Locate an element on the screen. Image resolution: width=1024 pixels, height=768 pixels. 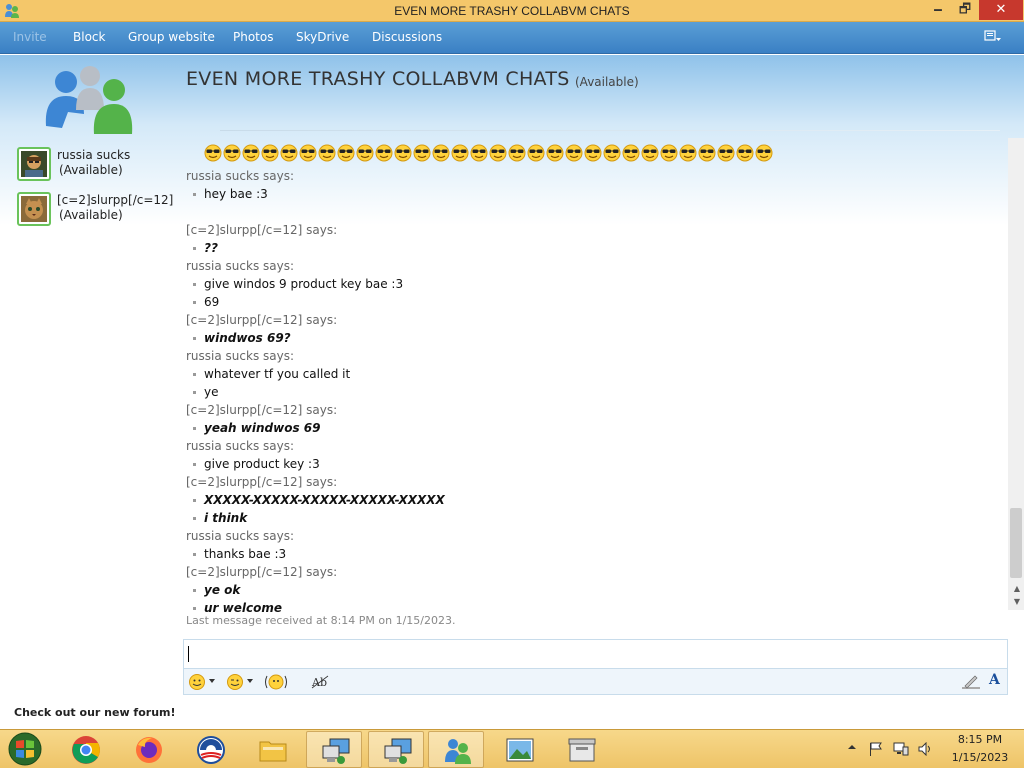
remote-desktop-taskbar-button is located at coordinates (334, 749).